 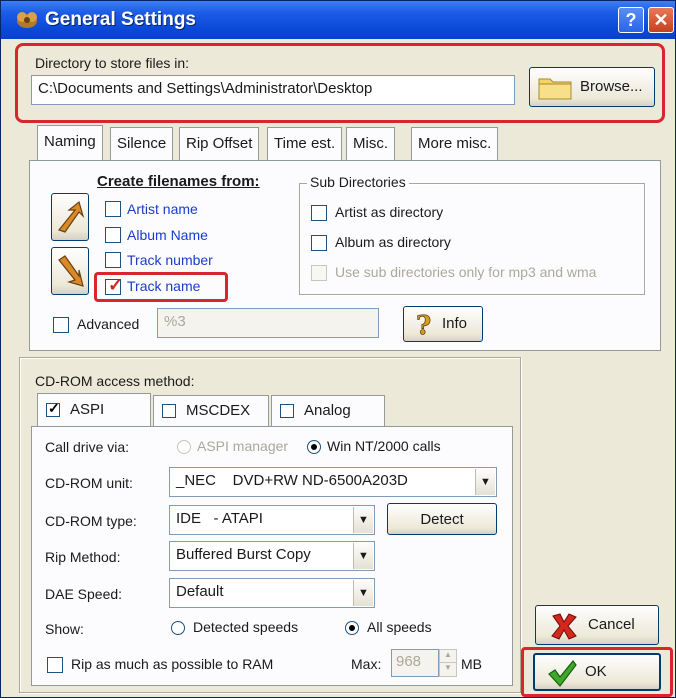 What do you see at coordinates (319, 213) in the screenshot?
I see `artist-dir-checkbox` at bounding box center [319, 213].